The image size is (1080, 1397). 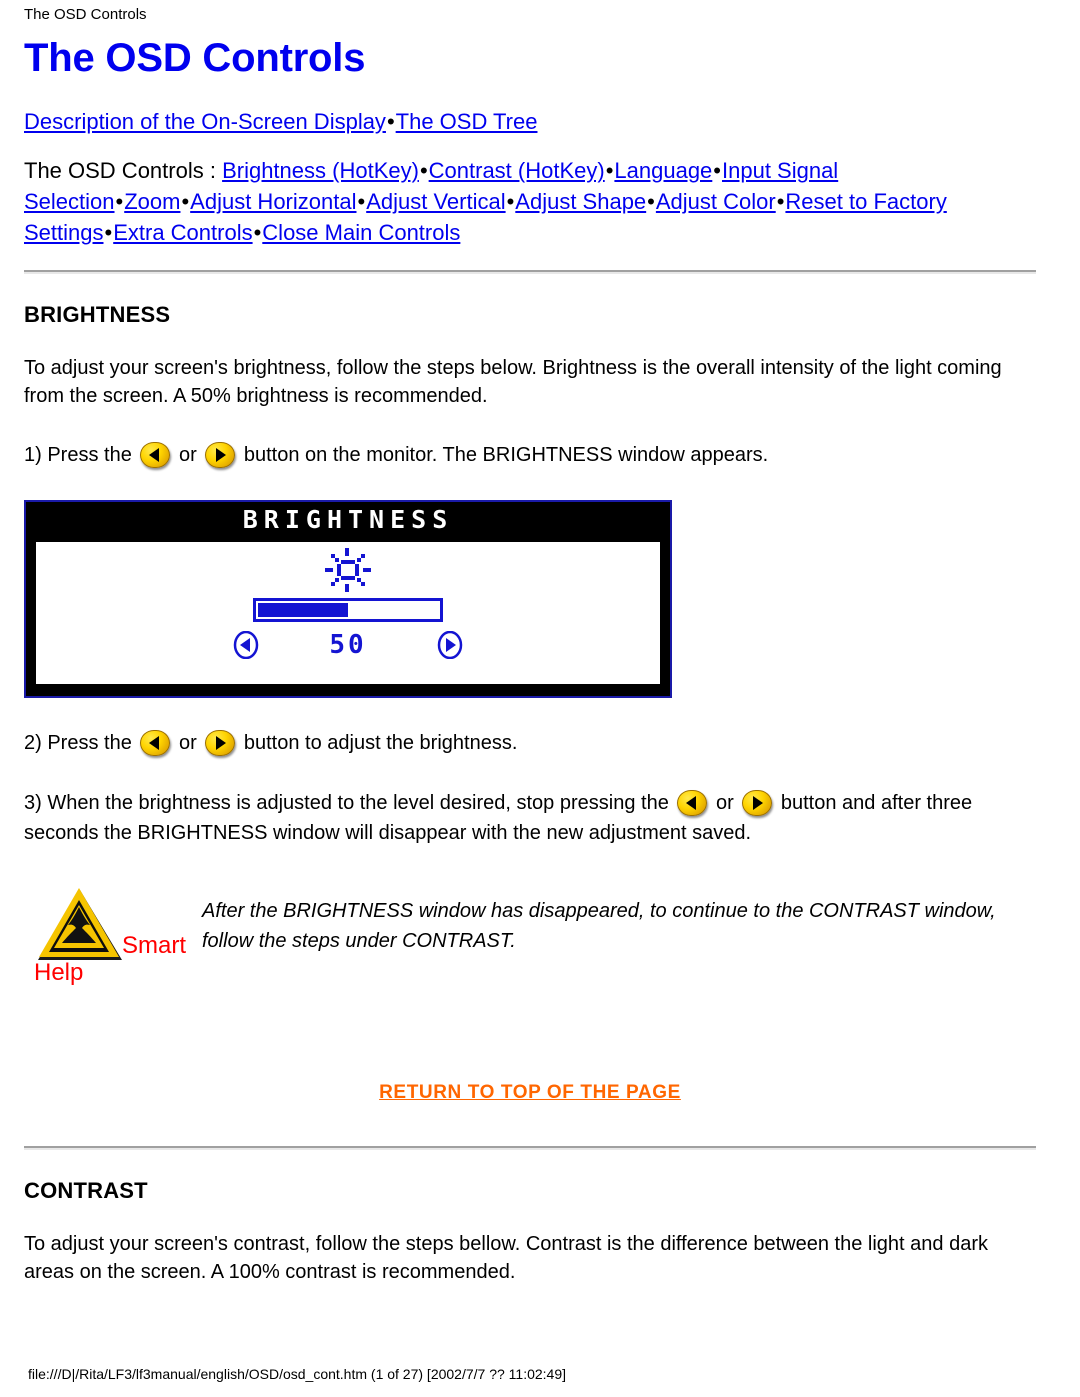 What do you see at coordinates (580, 201) in the screenshot?
I see `link-adjust-shape: Adjust Shape` at bounding box center [580, 201].